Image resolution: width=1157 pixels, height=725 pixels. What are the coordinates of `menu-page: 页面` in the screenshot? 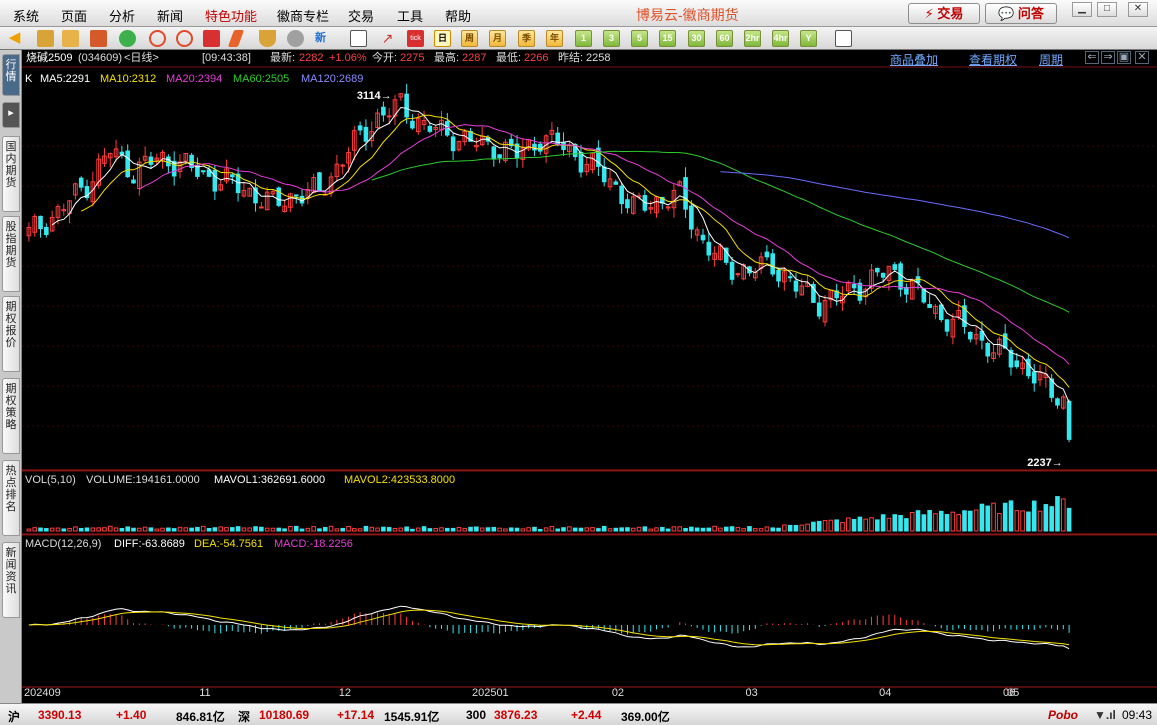 It's located at (74, 15).